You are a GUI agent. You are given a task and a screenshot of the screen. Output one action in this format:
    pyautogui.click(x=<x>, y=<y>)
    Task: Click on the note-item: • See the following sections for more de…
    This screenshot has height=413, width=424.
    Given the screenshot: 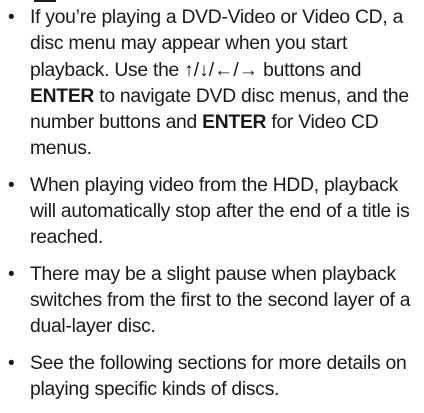 What is the action you would take?
    pyautogui.click(x=214, y=377)
    